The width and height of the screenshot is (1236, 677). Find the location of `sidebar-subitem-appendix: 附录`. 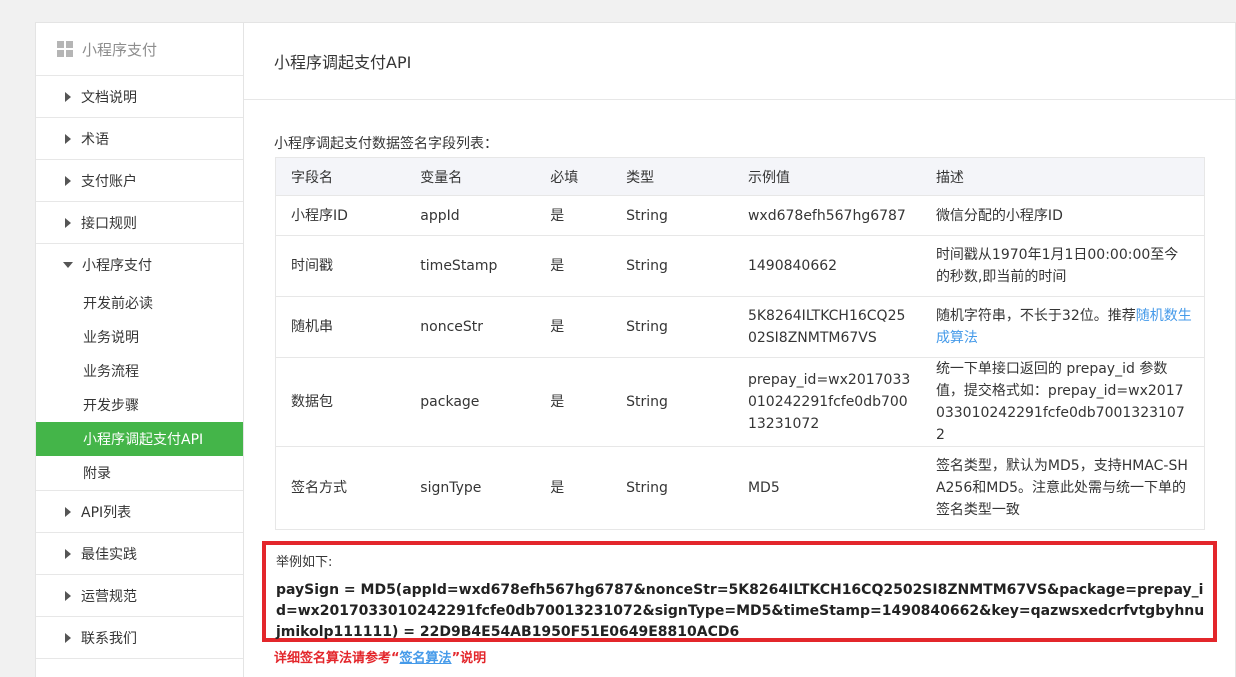

sidebar-subitem-appendix: 附录 is located at coordinates (139, 473).